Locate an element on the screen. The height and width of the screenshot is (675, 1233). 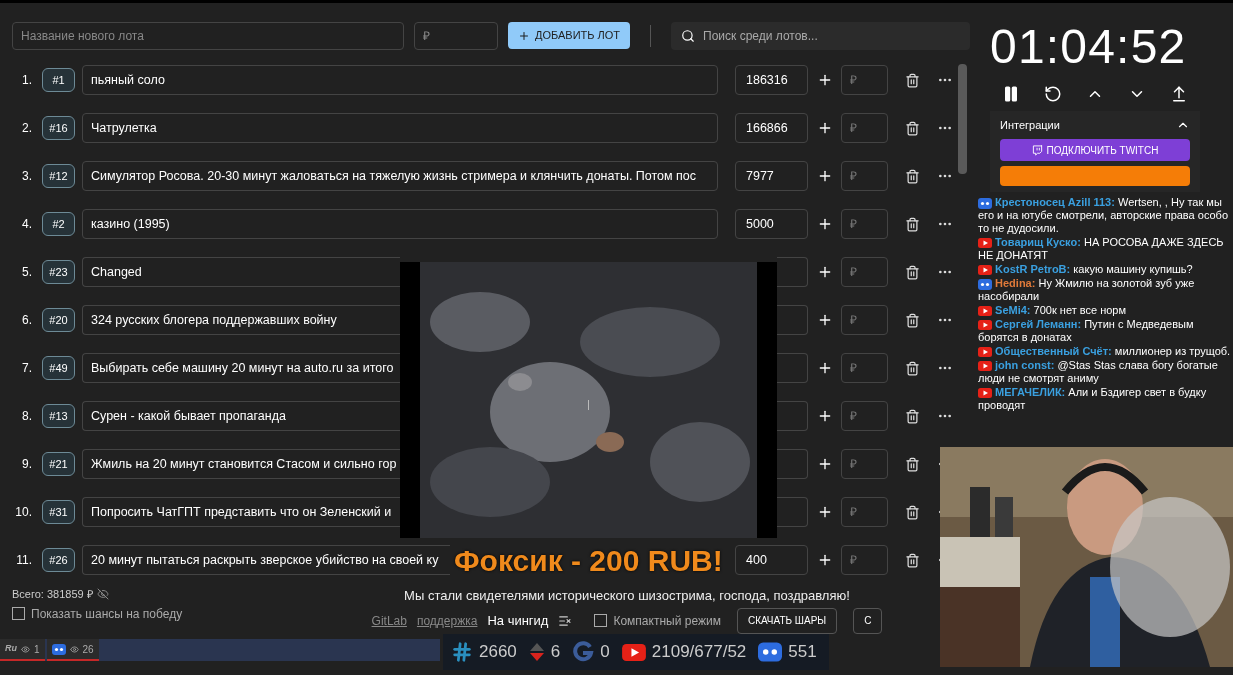
show-chances-label: Показать шансы на победу is located at coordinates (107, 613).